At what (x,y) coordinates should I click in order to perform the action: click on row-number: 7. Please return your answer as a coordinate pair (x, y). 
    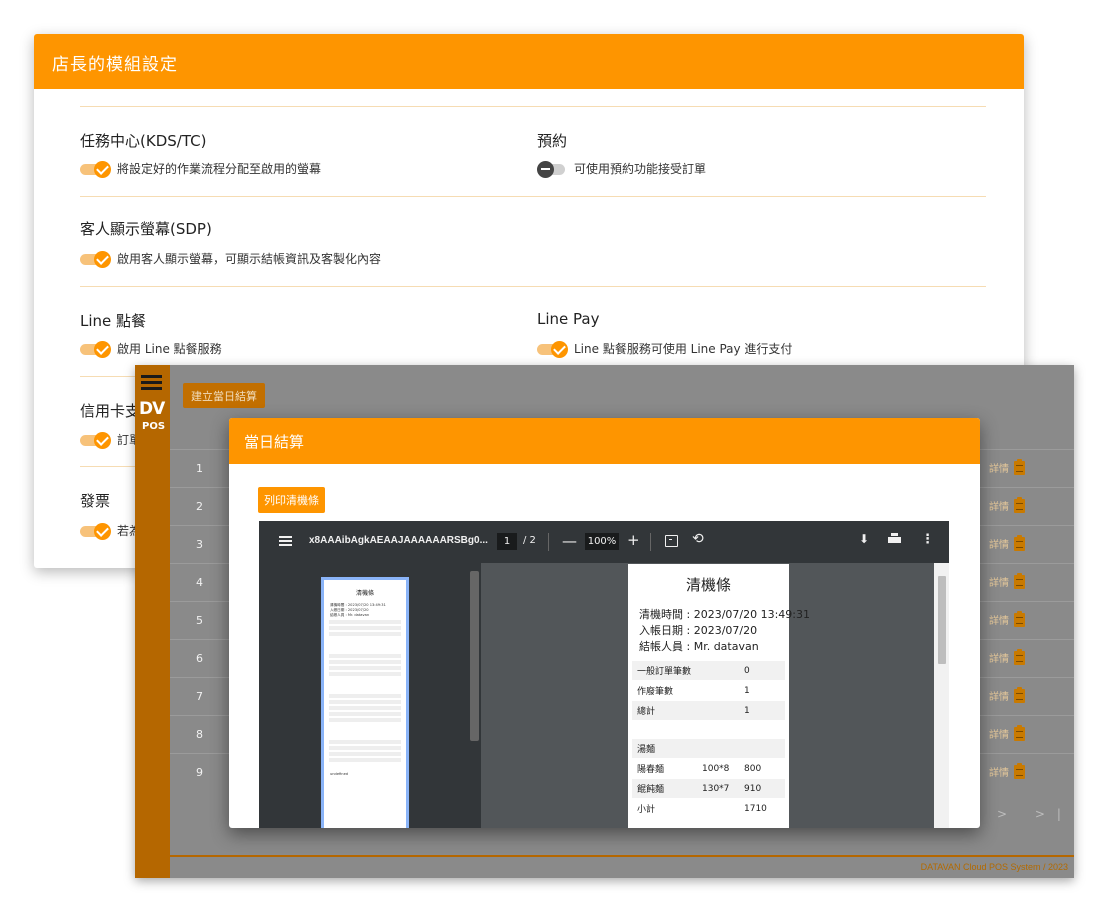
    Looking at the image, I should click on (199, 696).